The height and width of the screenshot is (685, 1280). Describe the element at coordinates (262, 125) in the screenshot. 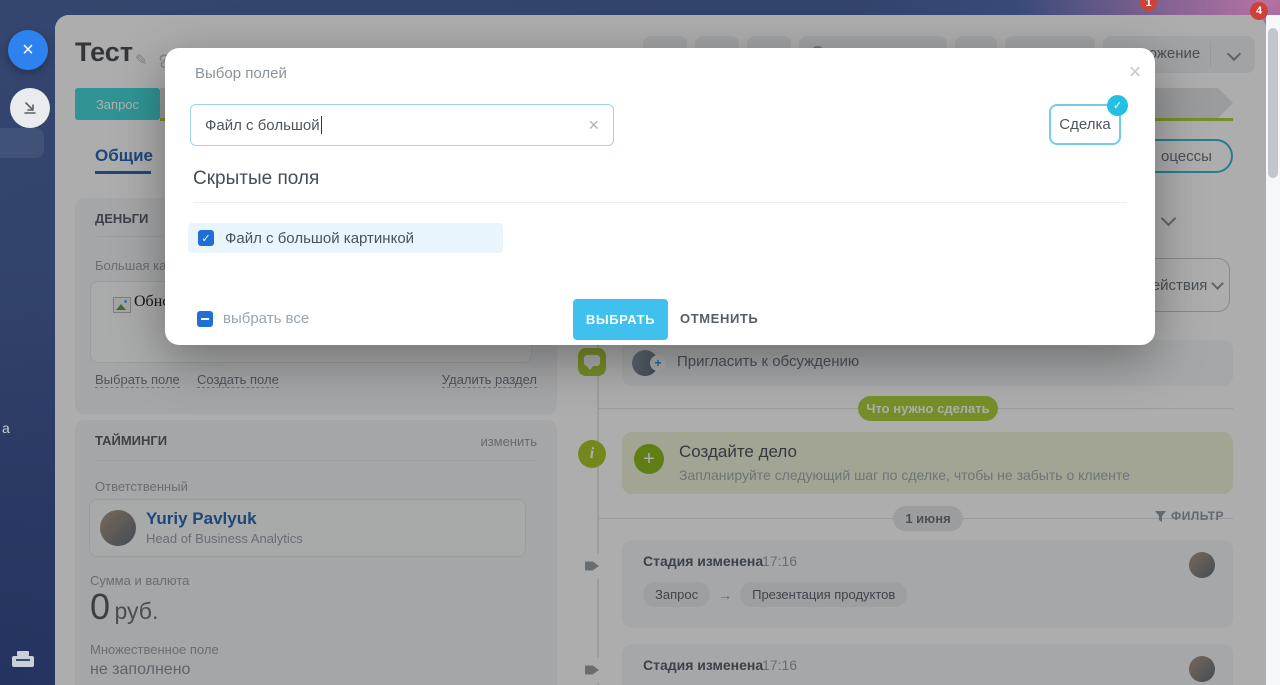

I see `field-search-value: Файл с большой` at that location.